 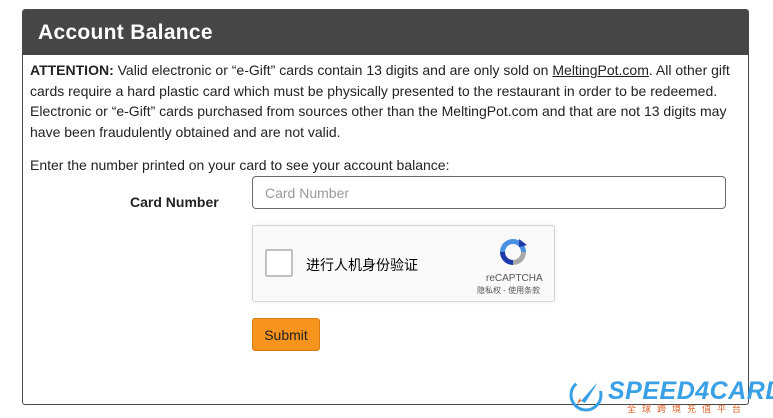 What do you see at coordinates (670, 396) in the screenshot?
I see `speed4card-watermark: SPEED4CARD 全球跨境充值平台` at bounding box center [670, 396].